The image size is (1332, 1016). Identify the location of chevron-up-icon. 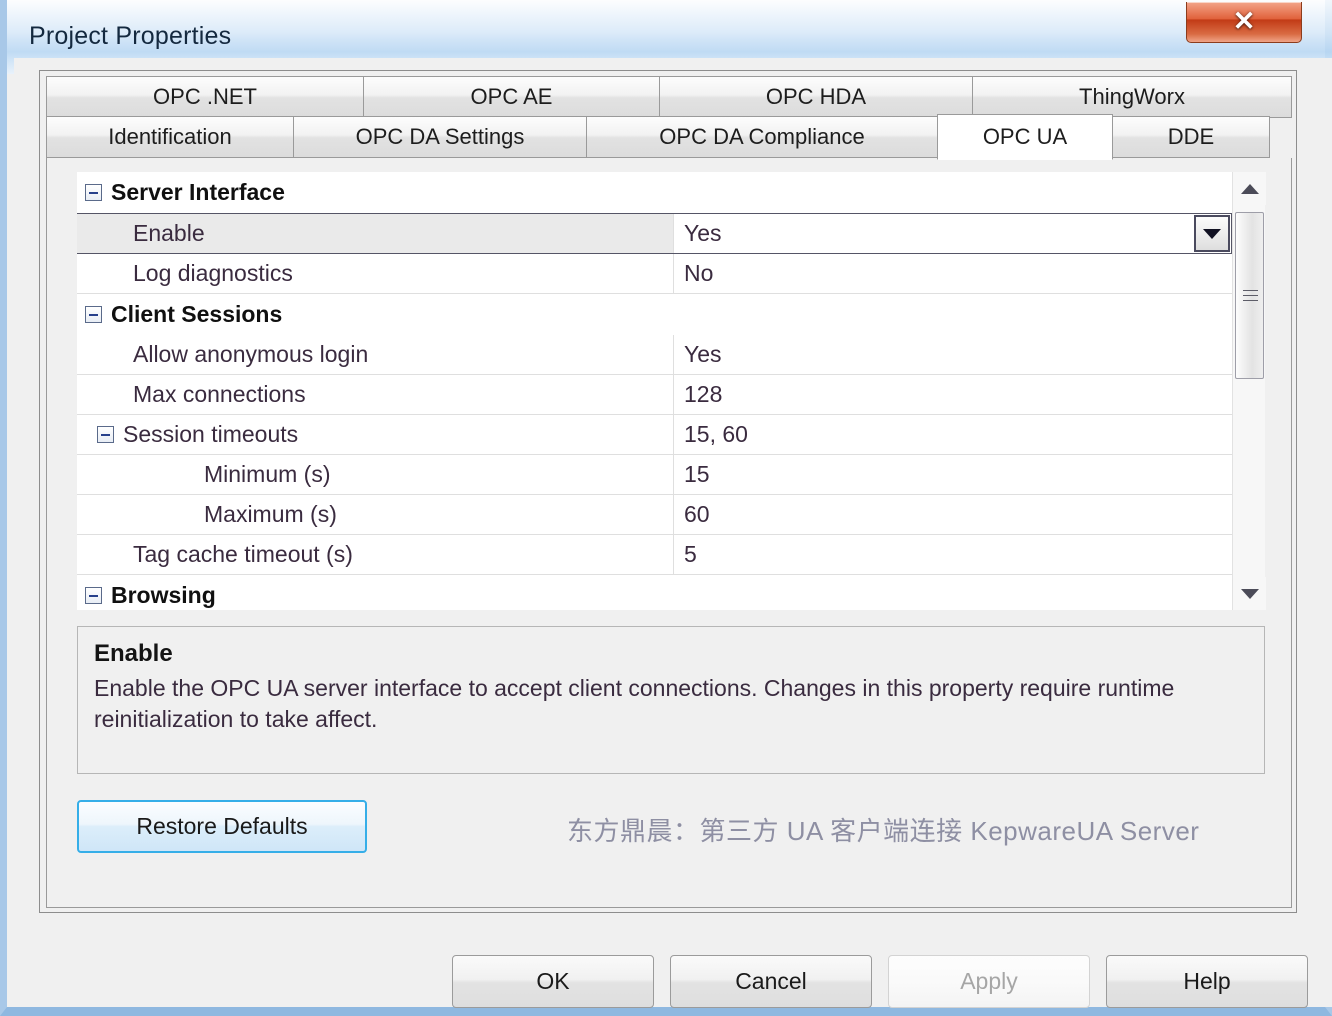
(1249, 188).